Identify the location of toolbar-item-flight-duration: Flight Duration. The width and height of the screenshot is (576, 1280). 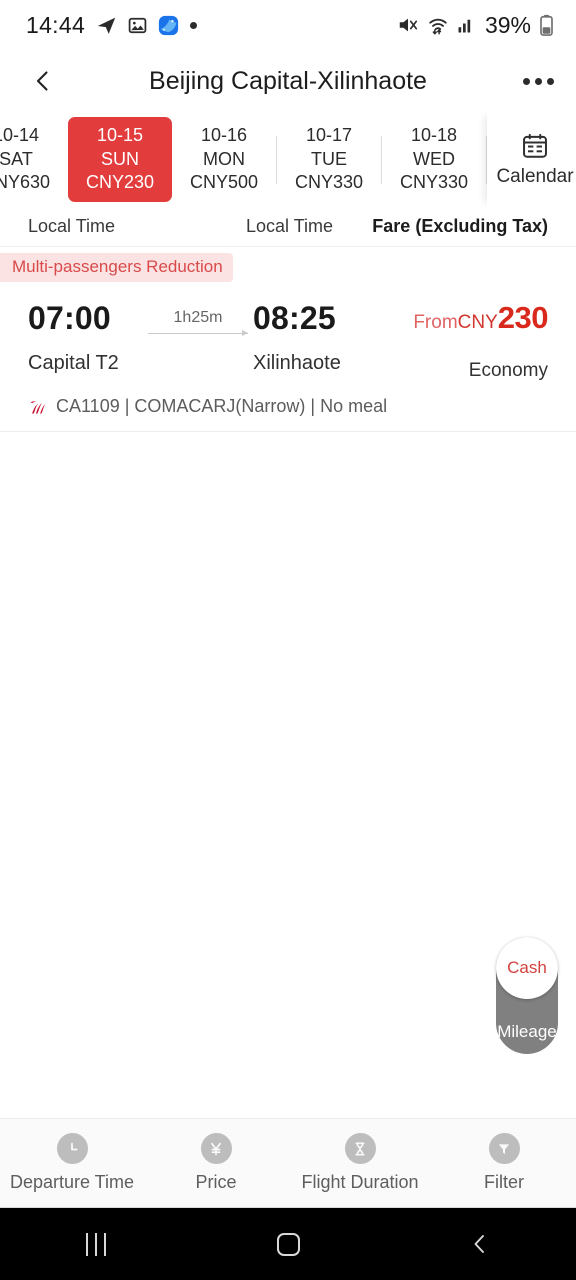
(360, 1163).